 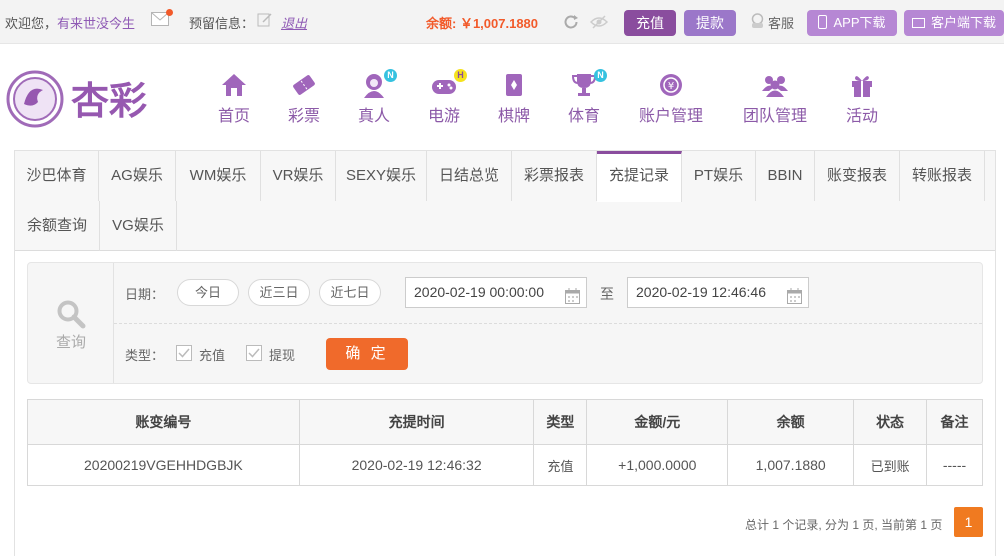 I want to click on today-button: 今日, so click(x=208, y=292).